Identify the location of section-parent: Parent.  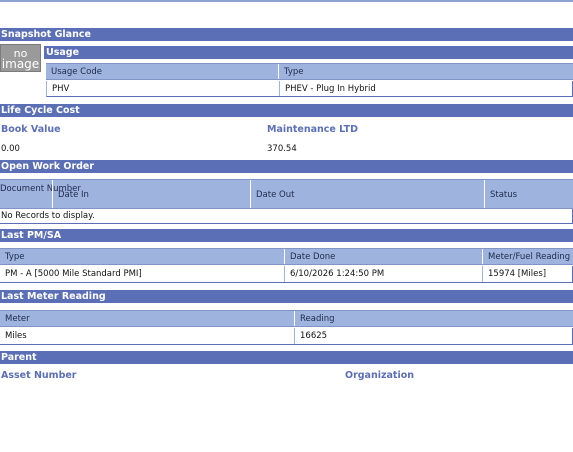
(286, 357).